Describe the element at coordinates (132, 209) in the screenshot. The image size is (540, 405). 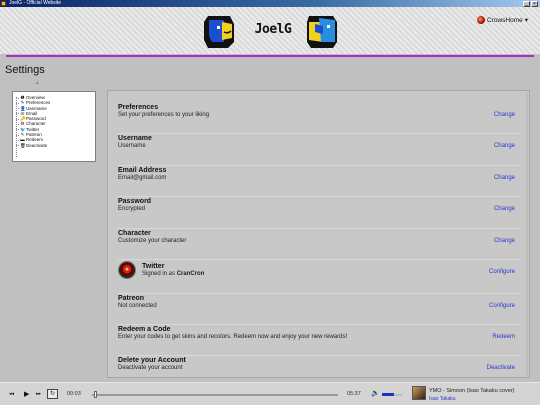
I see `setting-value: Encrypted` at that location.